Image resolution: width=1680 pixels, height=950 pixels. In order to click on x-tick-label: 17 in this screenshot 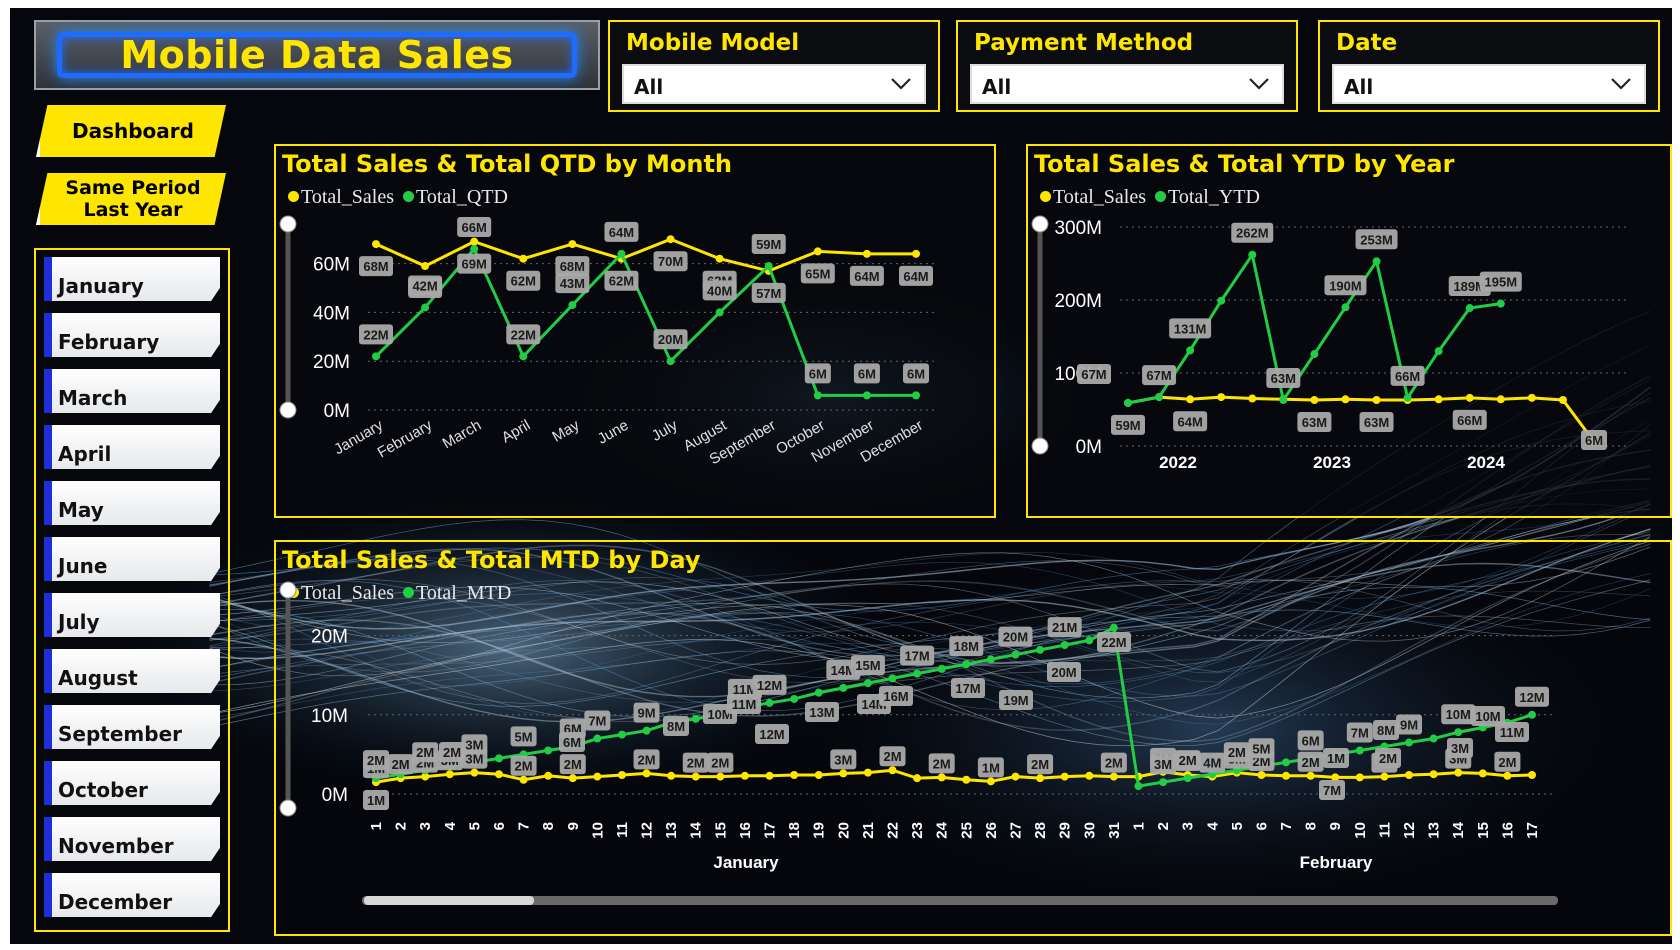, I will do `click(1532, 830)`.